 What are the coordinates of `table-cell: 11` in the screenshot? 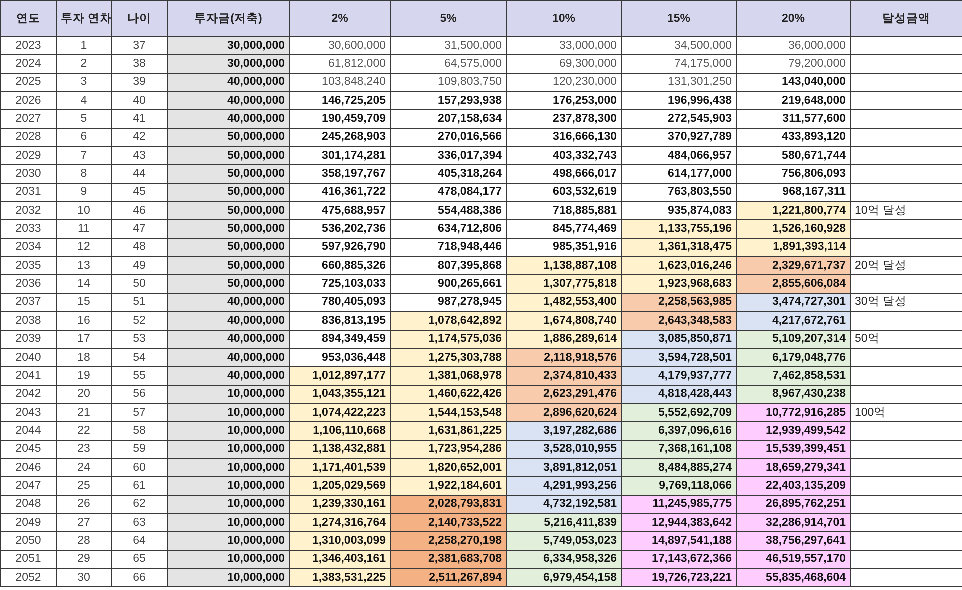 It's located at (84, 229).